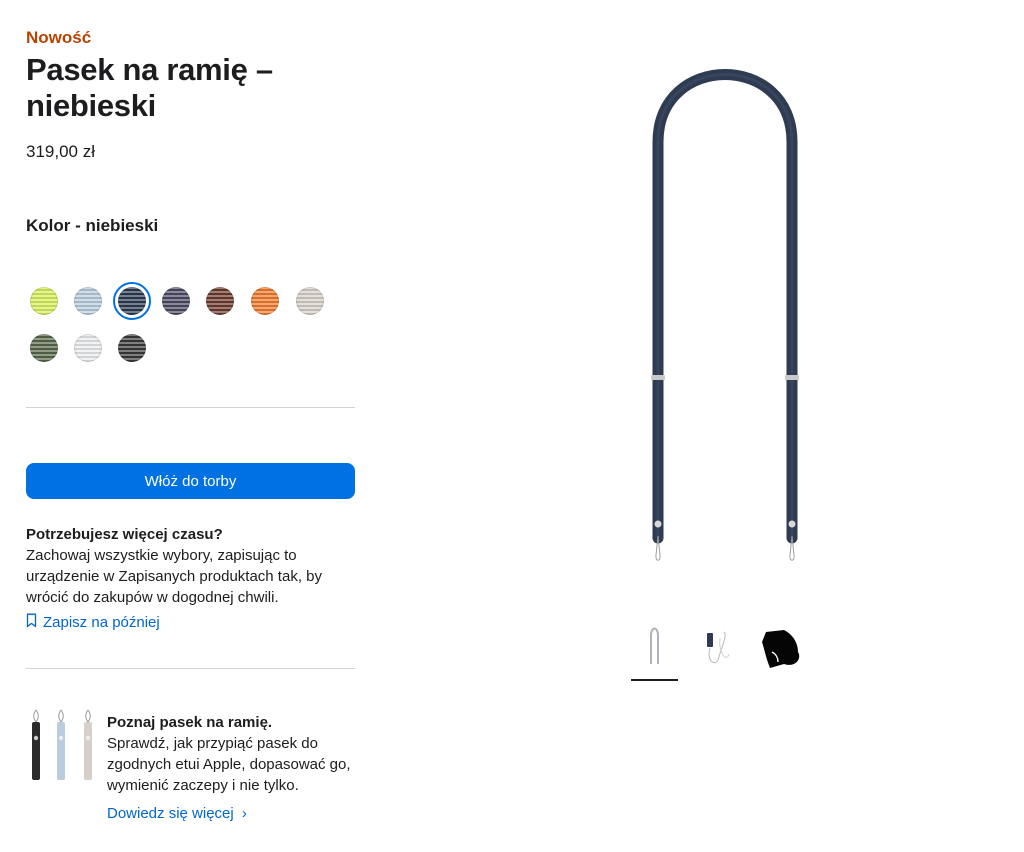 Image resolution: width=1024 pixels, height=852 pixels. I want to click on price: 319,00 zł, so click(60, 151).